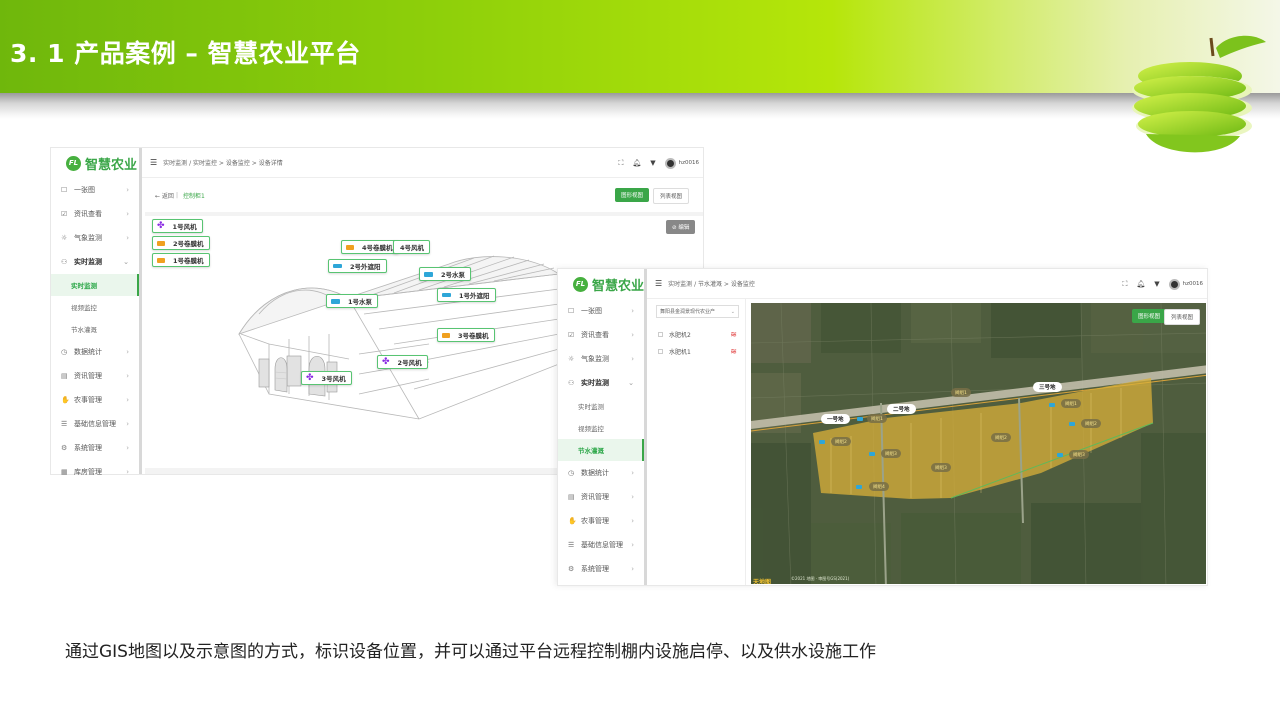  I want to click on device-film-4: 4号卷膜机, so click(370, 247).